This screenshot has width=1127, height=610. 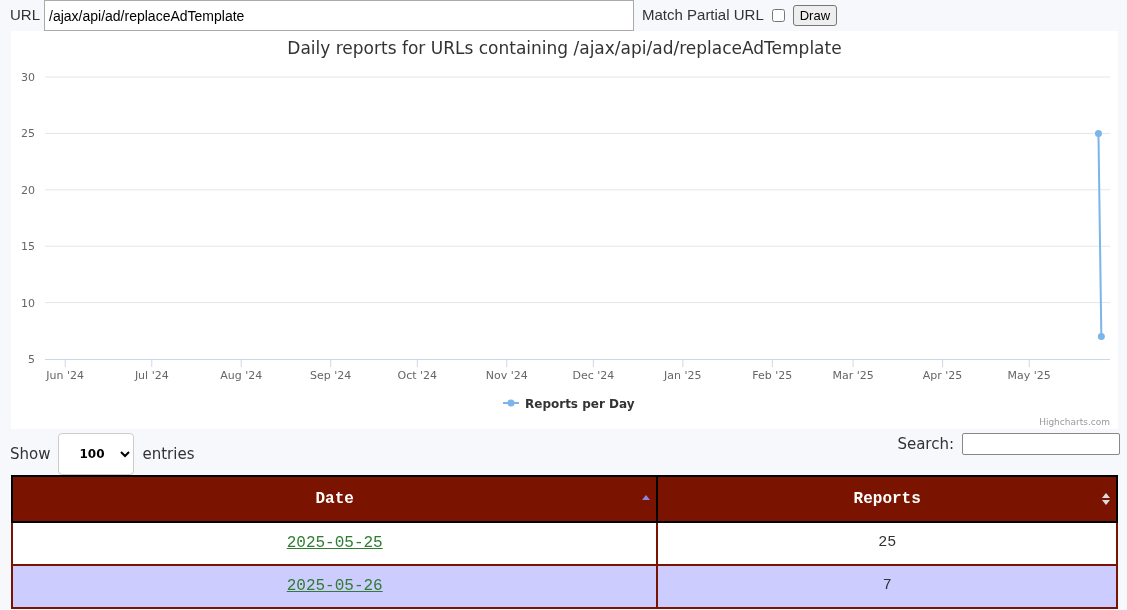 I want to click on x-axis-label: Dec '24, so click(x=593, y=375).